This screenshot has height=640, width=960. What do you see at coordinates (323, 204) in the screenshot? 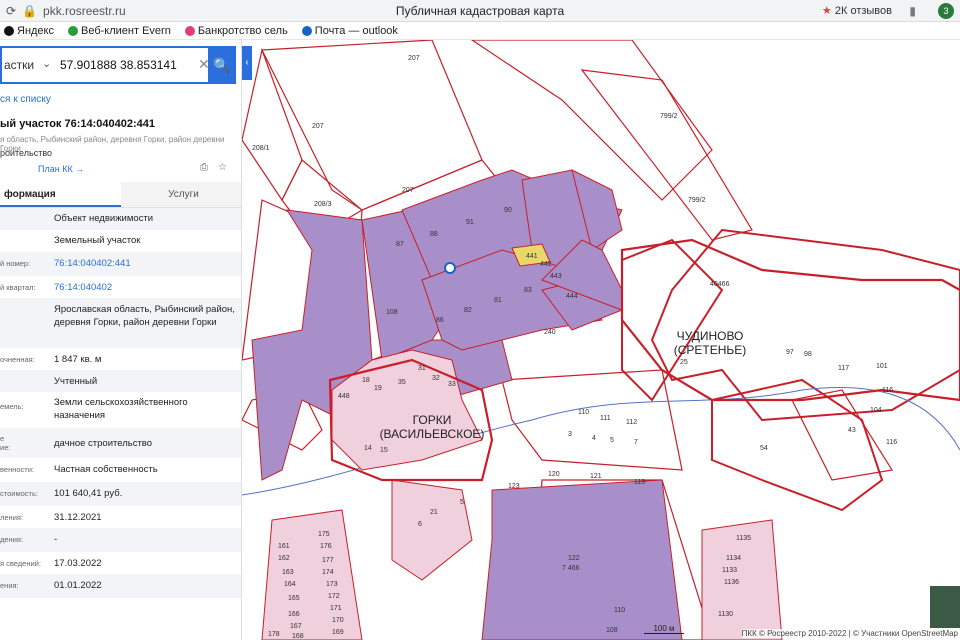
I see `parcel-number: 208/3` at bounding box center [323, 204].